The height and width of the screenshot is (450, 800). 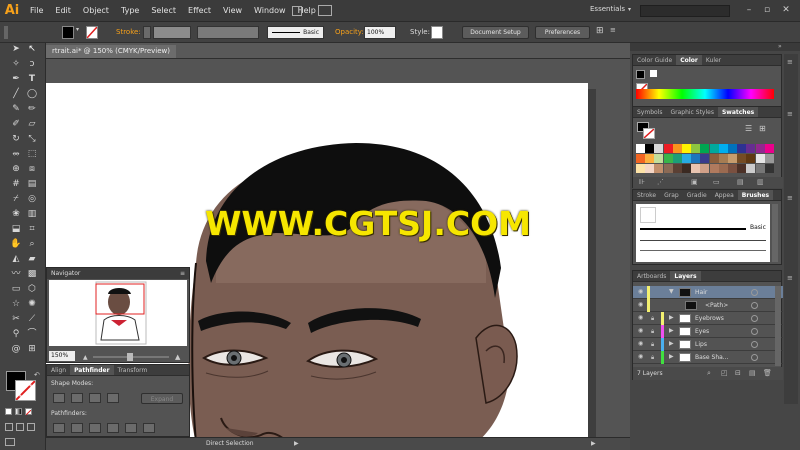 What do you see at coordinates (706, 160) in the screenshot?
I see `swatch-grid` at bounding box center [706, 160].